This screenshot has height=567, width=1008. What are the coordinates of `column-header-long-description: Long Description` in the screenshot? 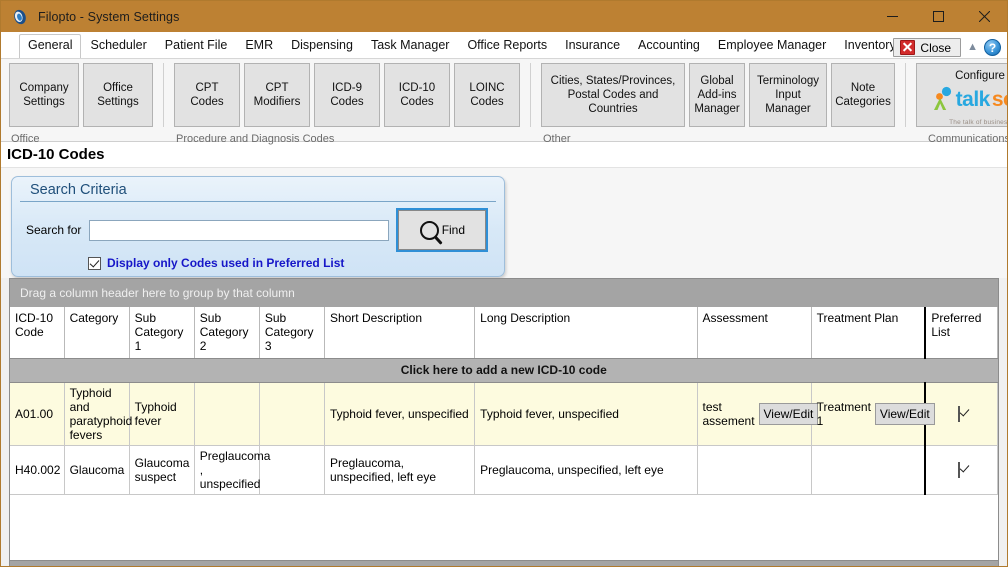 It's located at (586, 333).